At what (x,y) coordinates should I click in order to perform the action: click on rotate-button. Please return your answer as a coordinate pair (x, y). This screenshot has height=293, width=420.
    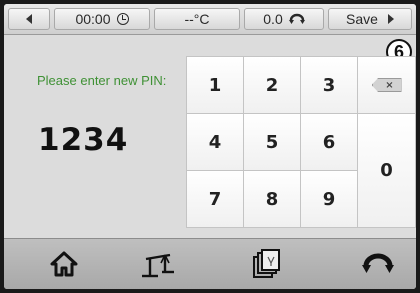
    Looking at the image, I should click on (378, 264).